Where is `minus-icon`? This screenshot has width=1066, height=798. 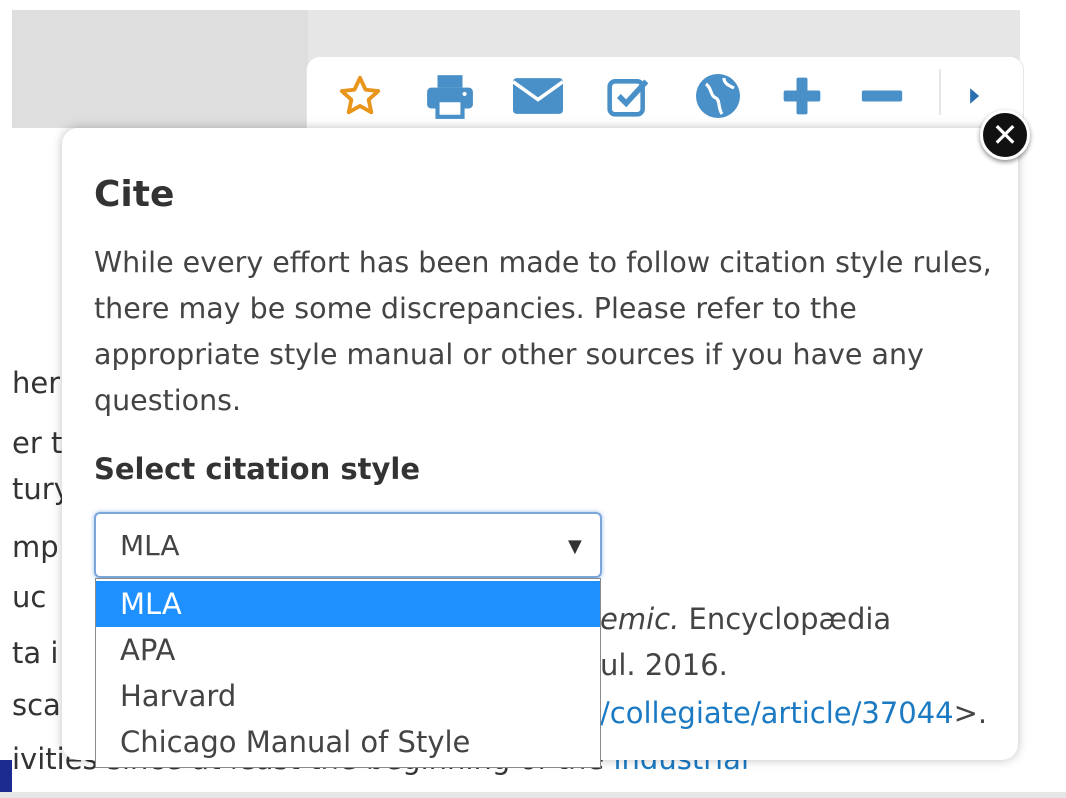
minus-icon is located at coordinates (882, 96).